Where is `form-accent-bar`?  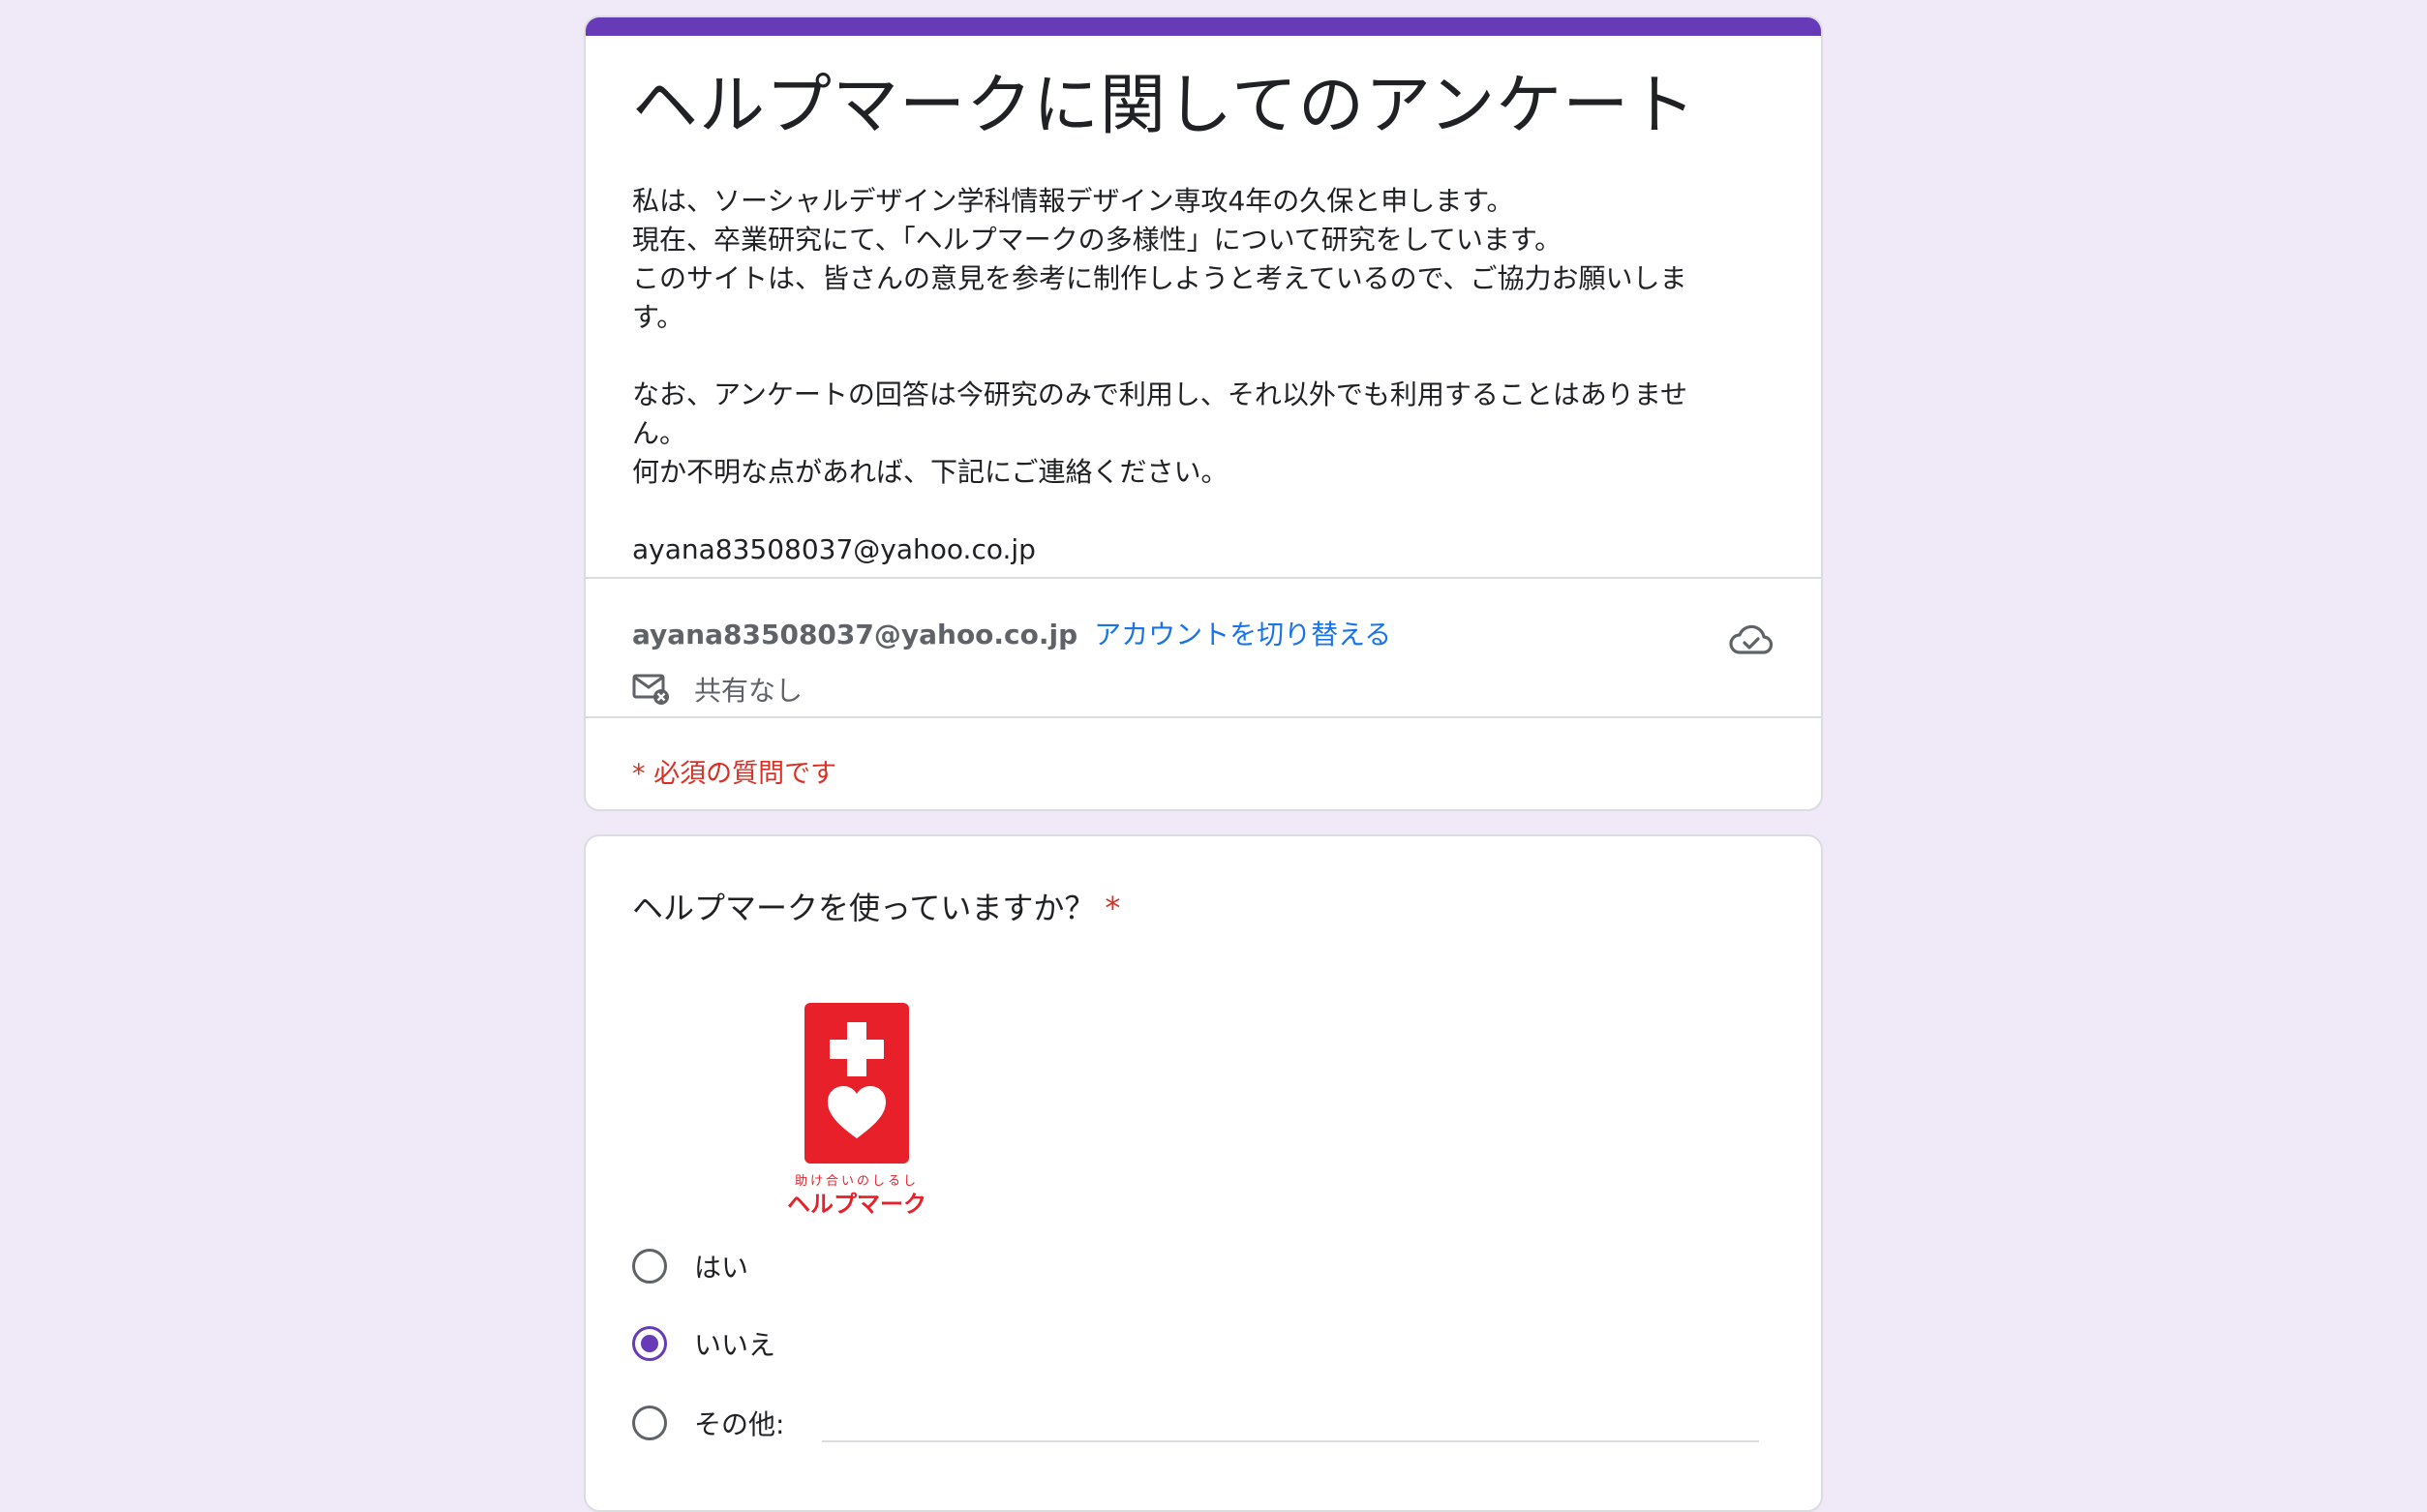 form-accent-bar is located at coordinates (1203, 26).